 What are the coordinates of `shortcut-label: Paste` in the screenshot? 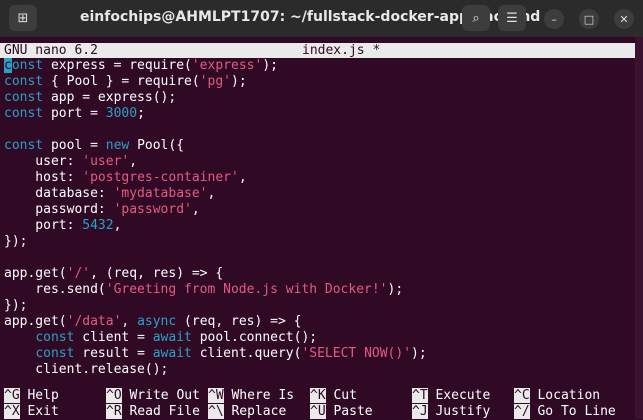 It's located at (349, 411).